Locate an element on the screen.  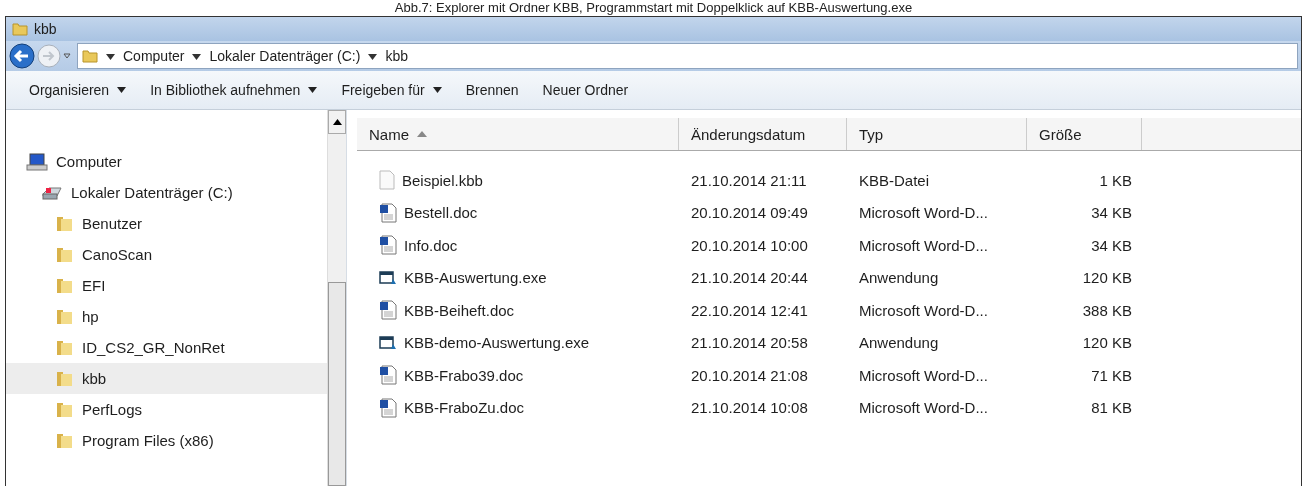
modified-date: 20.10.2014 09:49 is located at coordinates (749, 213).